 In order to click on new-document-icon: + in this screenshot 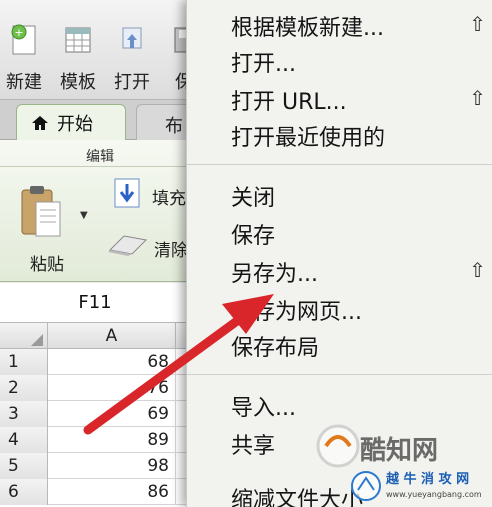, I will do `click(23, 39)`.